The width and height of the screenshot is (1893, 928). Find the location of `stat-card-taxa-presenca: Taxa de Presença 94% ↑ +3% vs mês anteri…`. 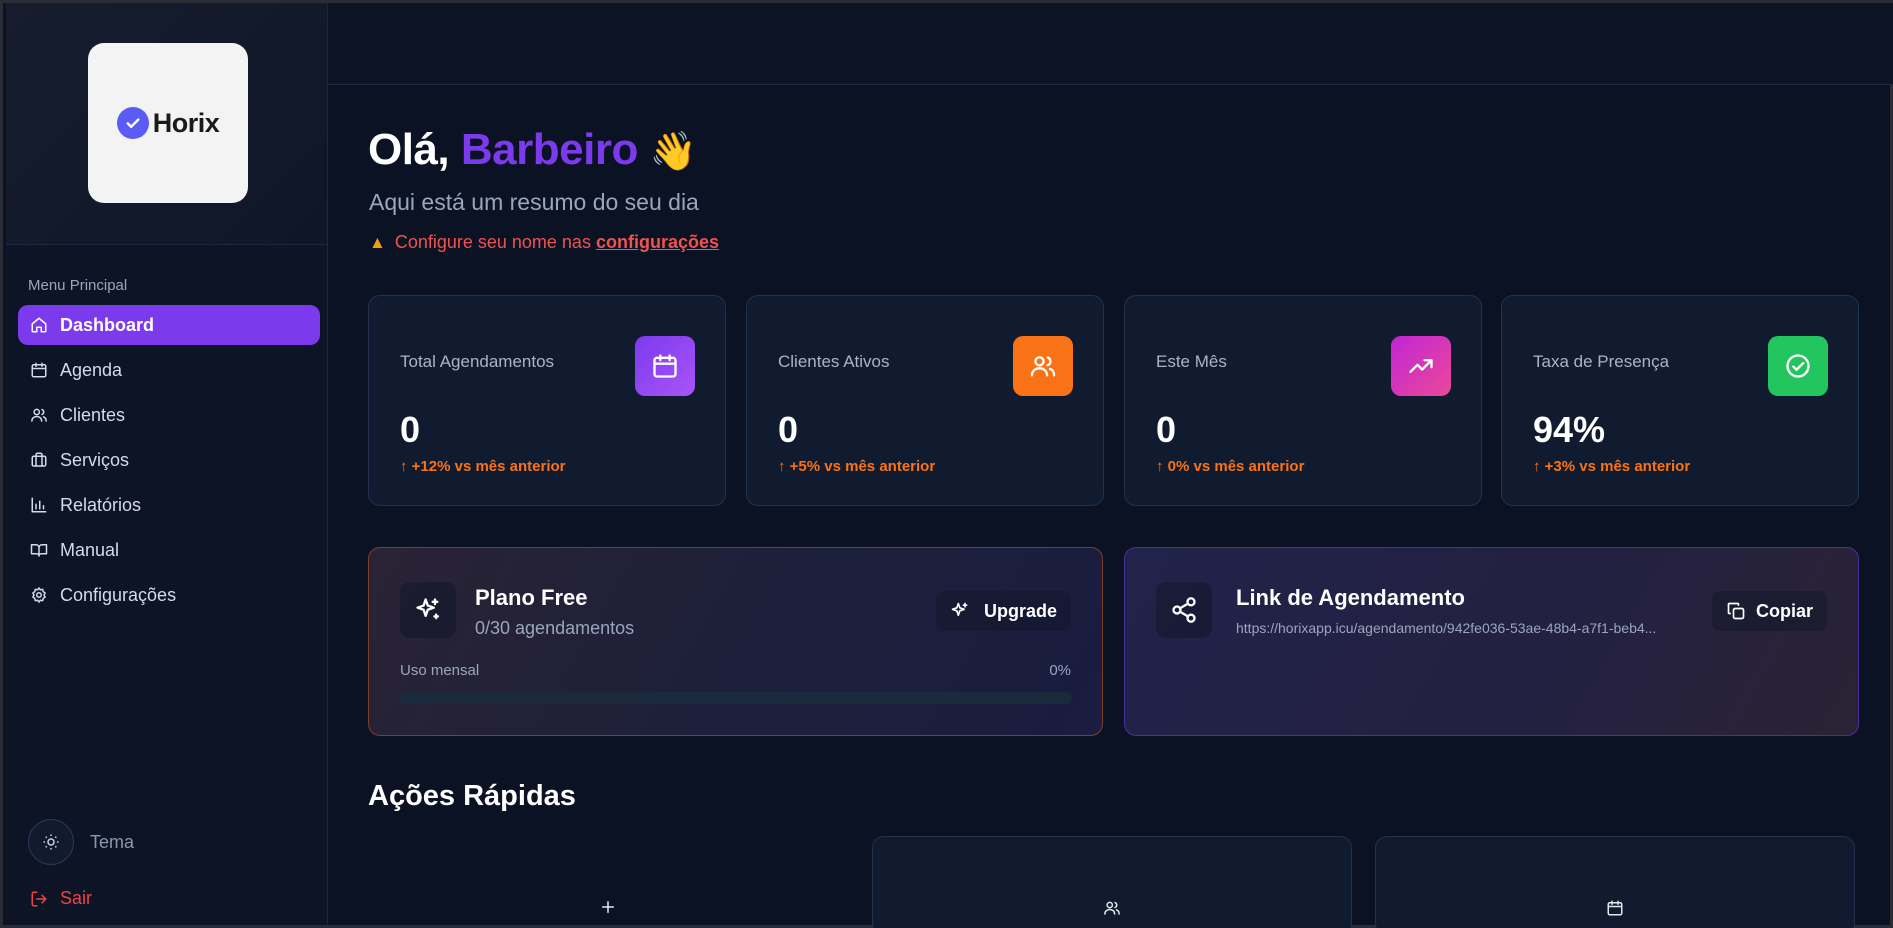

stat-card-taxa-presenca: Taxa de Presença 94% ↑ +3% vs mês anteri… is located at coordinates (1680, 400).